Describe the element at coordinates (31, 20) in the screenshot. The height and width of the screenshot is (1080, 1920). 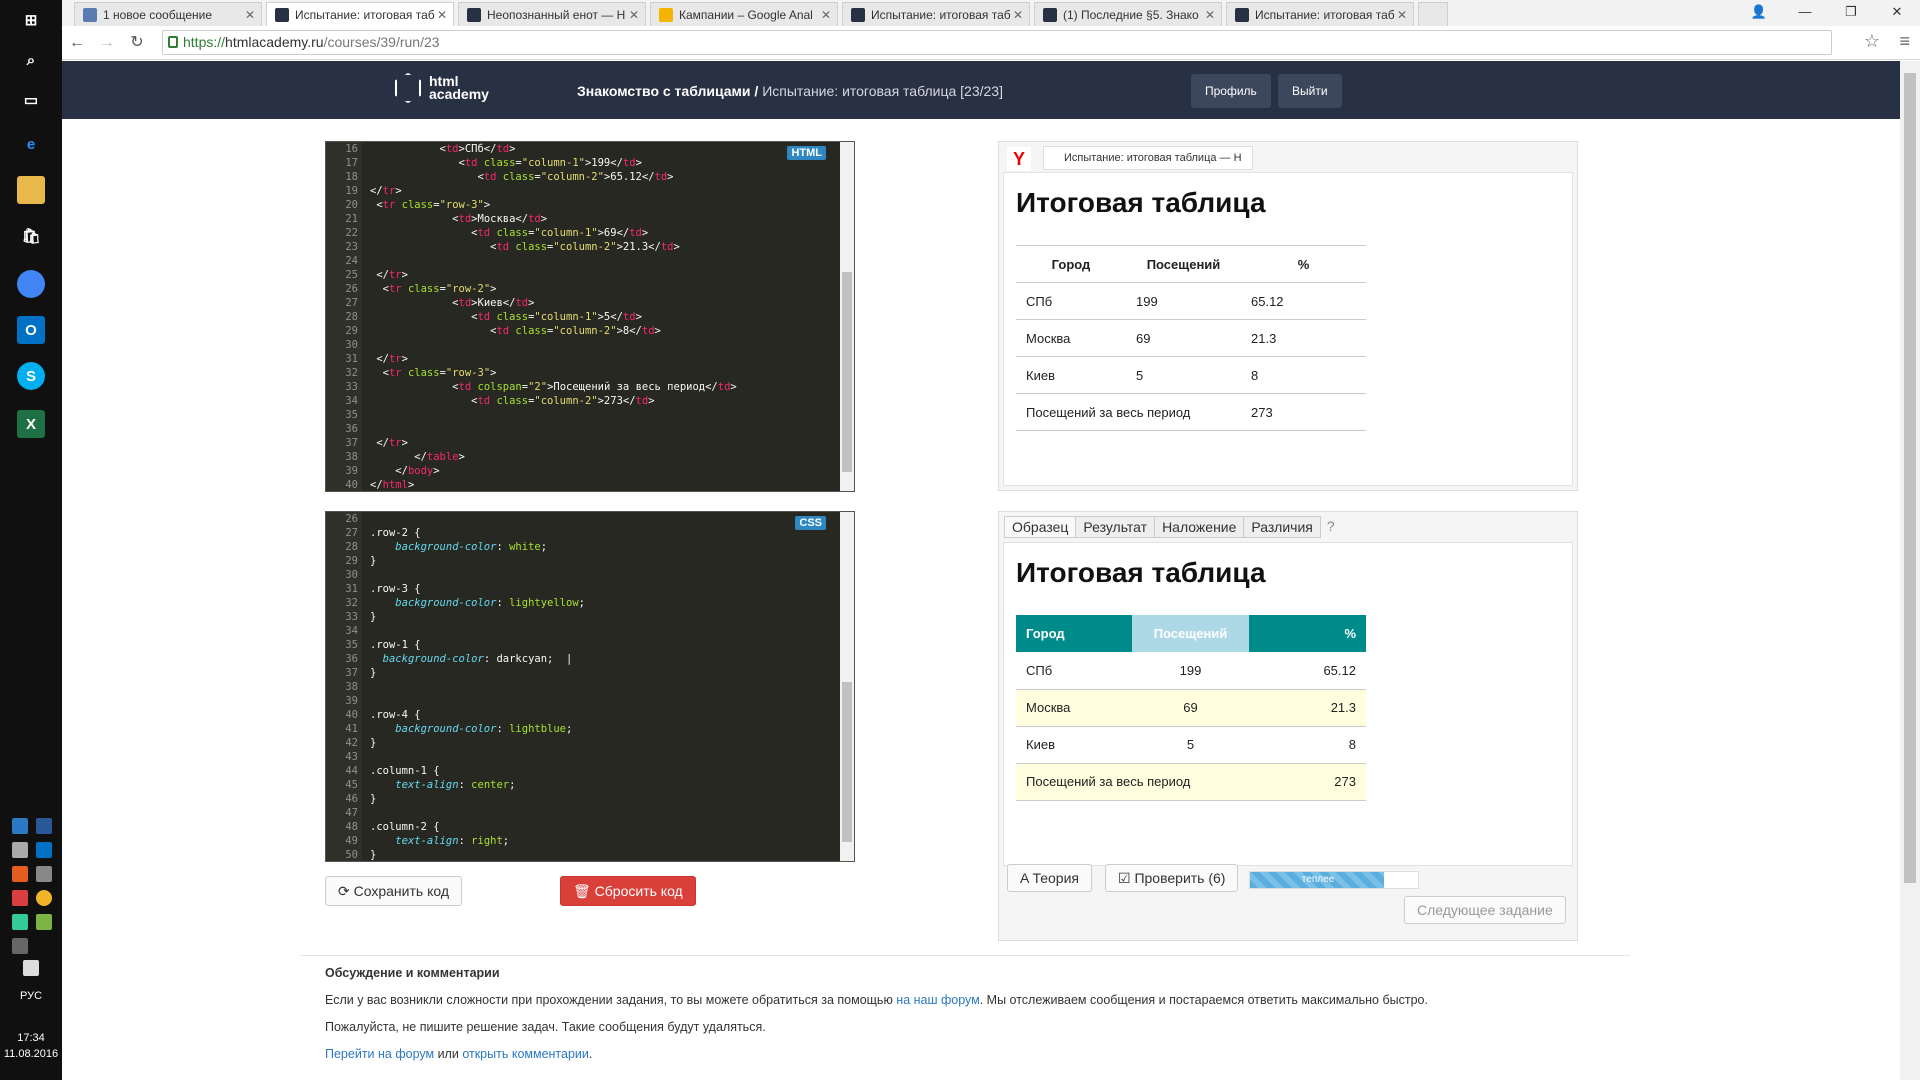
I see `windows-start-icon: ⊞` at that location.